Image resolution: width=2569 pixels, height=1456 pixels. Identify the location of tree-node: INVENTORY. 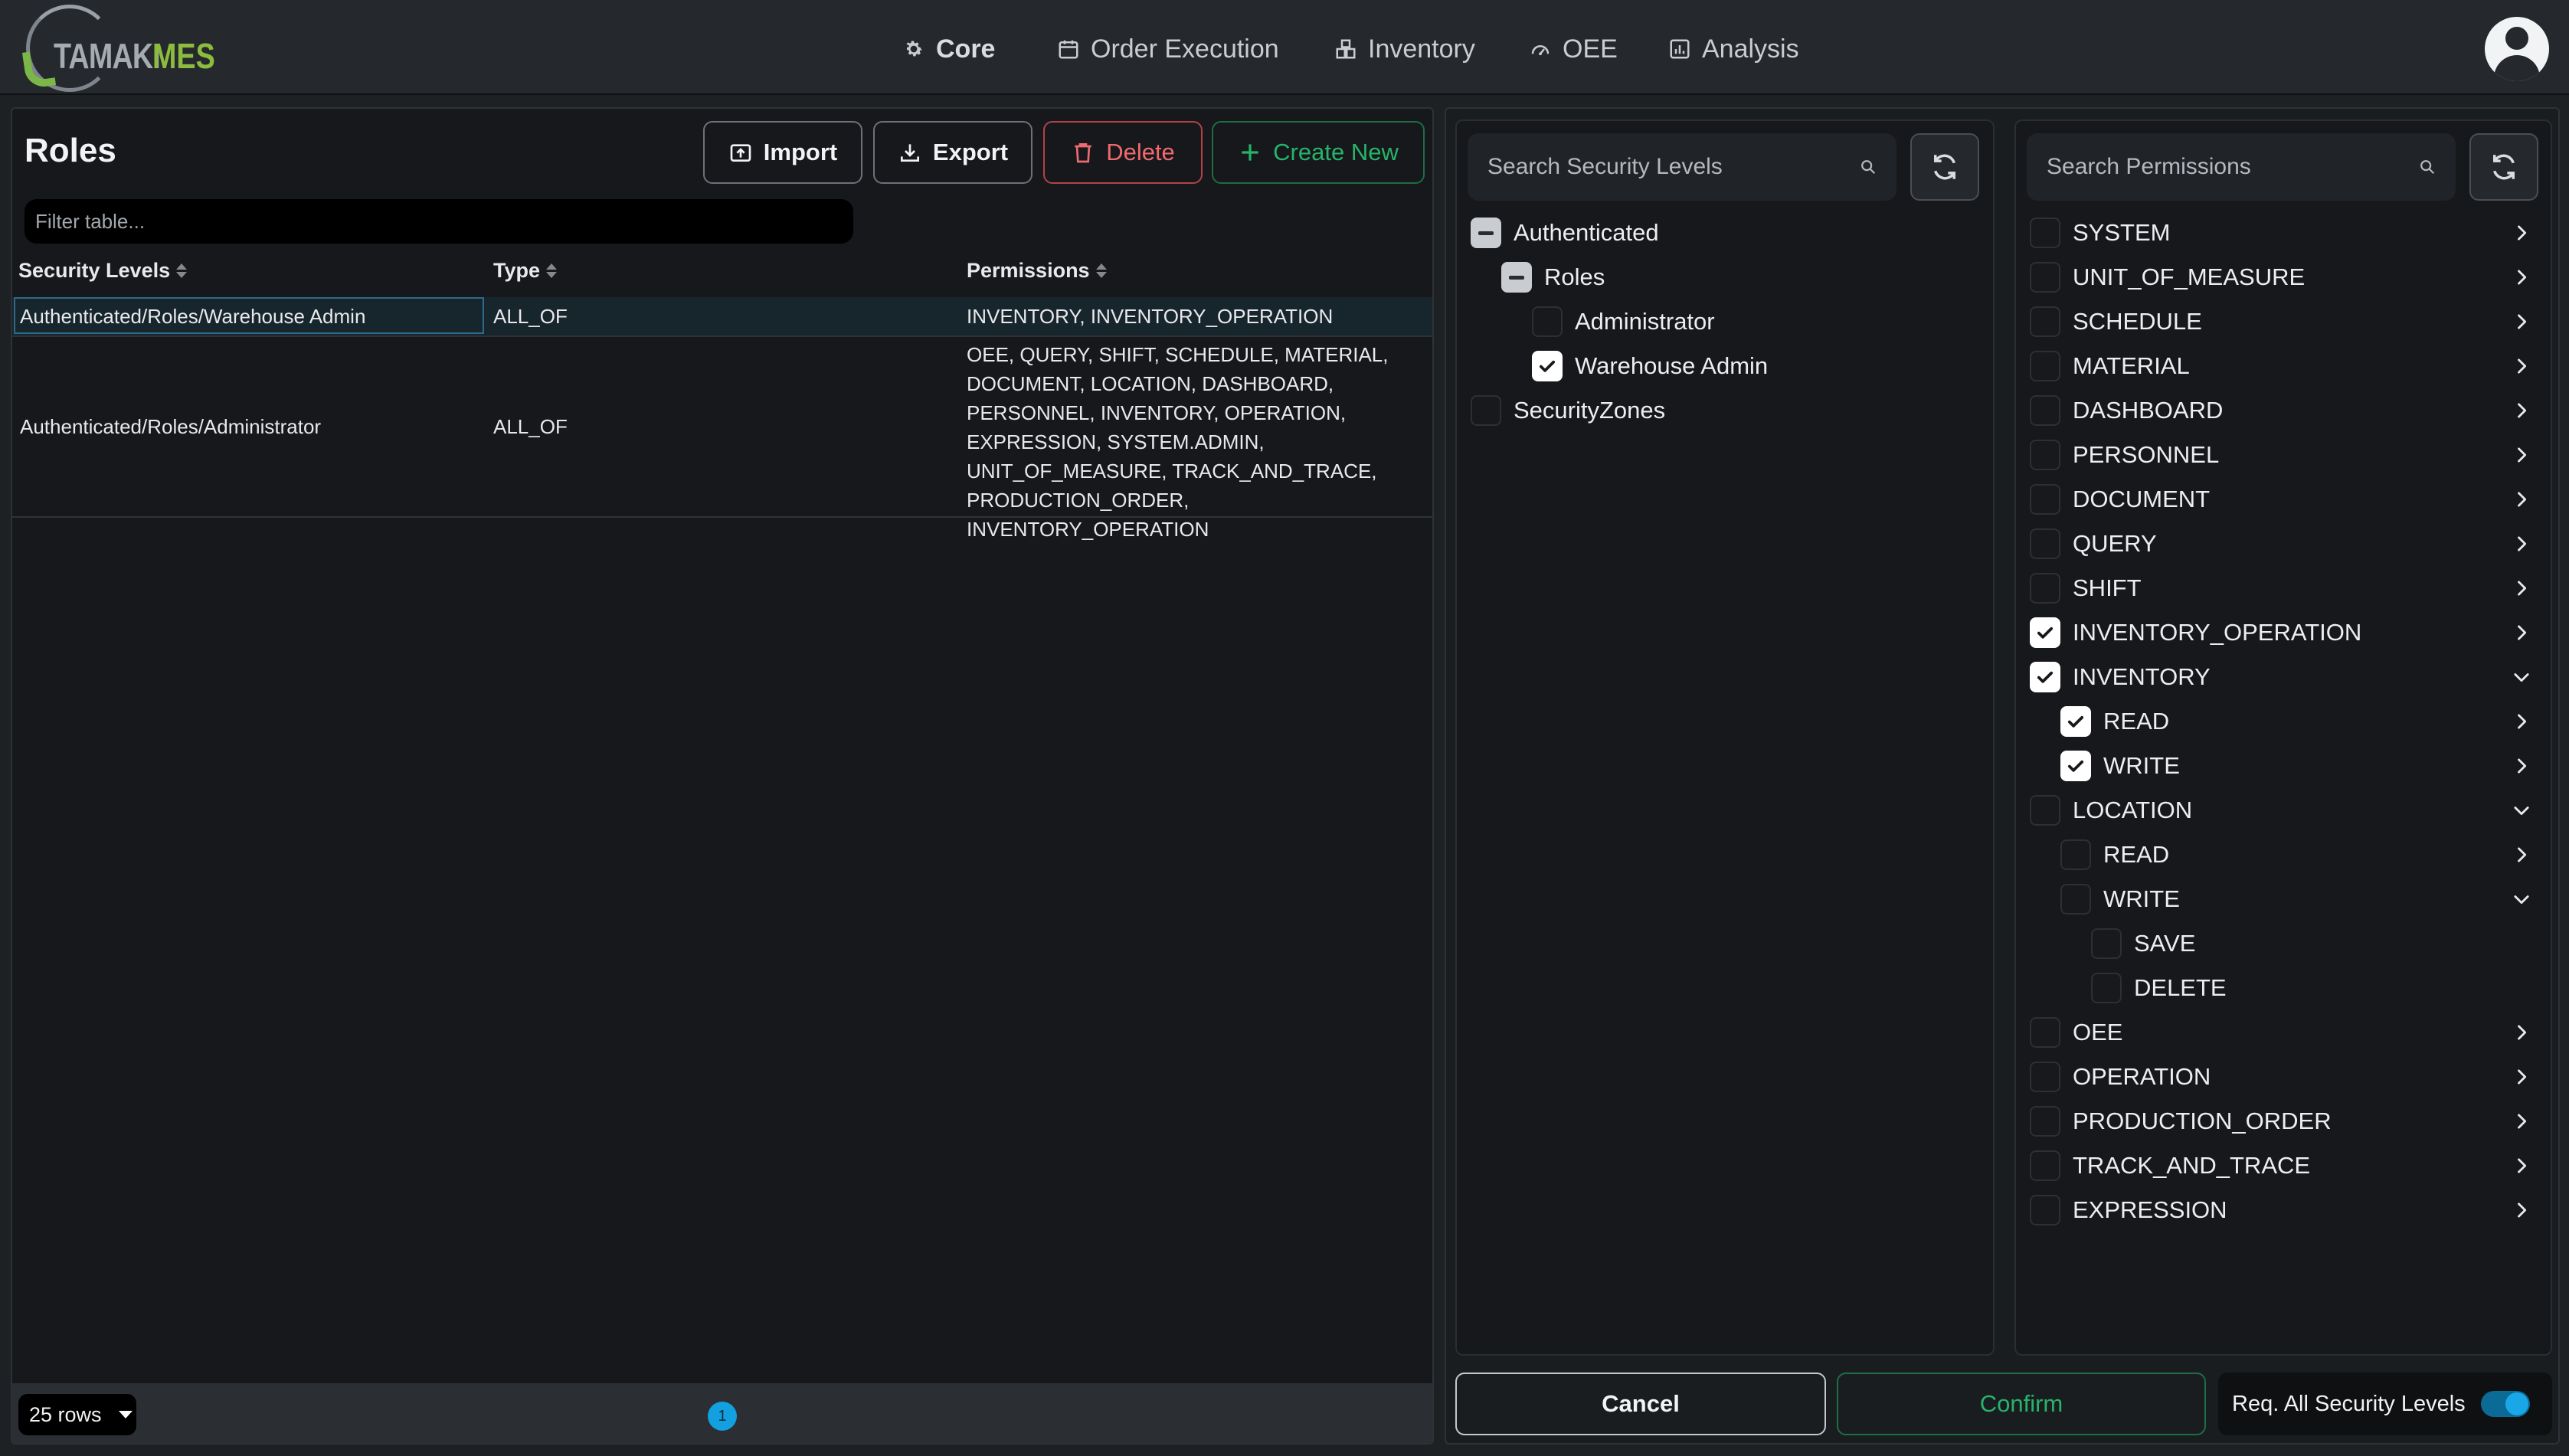
(2120, 677).